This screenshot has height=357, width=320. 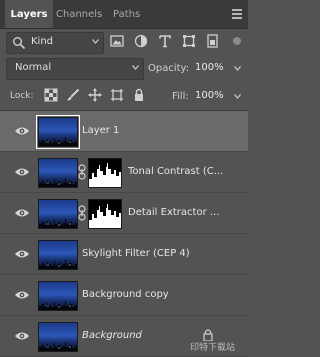 I want to click on lock-all-icon, so click(x=139, y=95).